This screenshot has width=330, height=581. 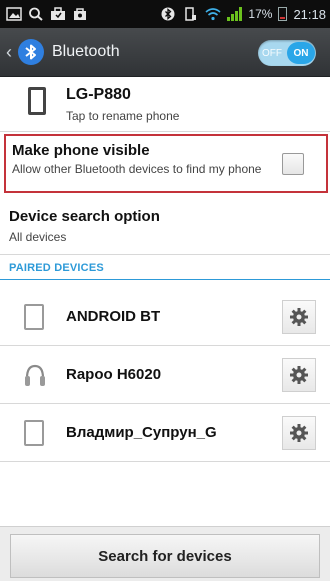 I want to click on search-option-title: Device search option, so click(x=84, y=216).